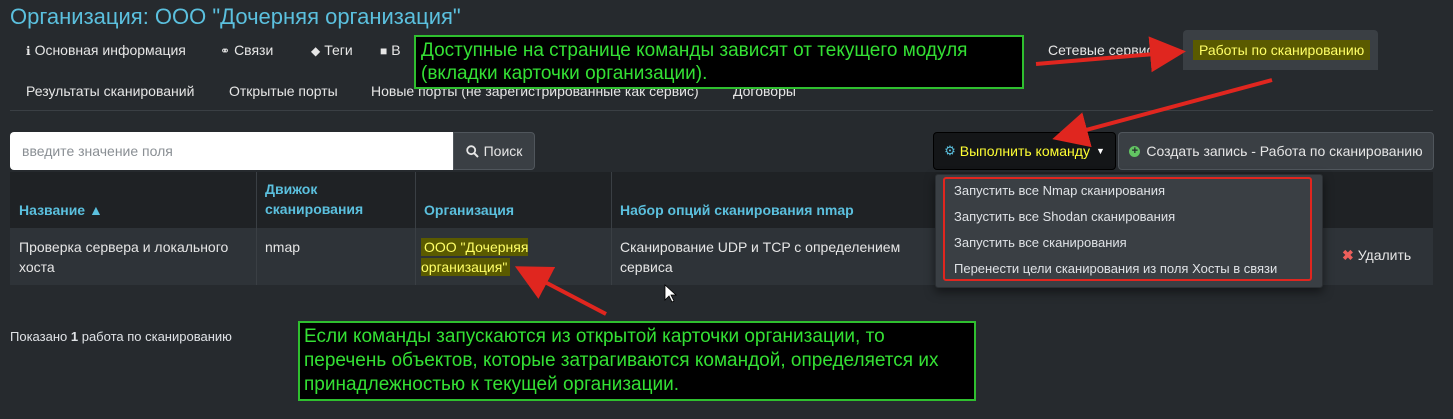 Image resolution: width=1453 pixels, height=419 pixels. What do you see at coordinates (1064, 216) in the screenshot?
I see `menu-item-run-shodan: Запустить все Shodan сканирования` at bounding box center [1064, 216].